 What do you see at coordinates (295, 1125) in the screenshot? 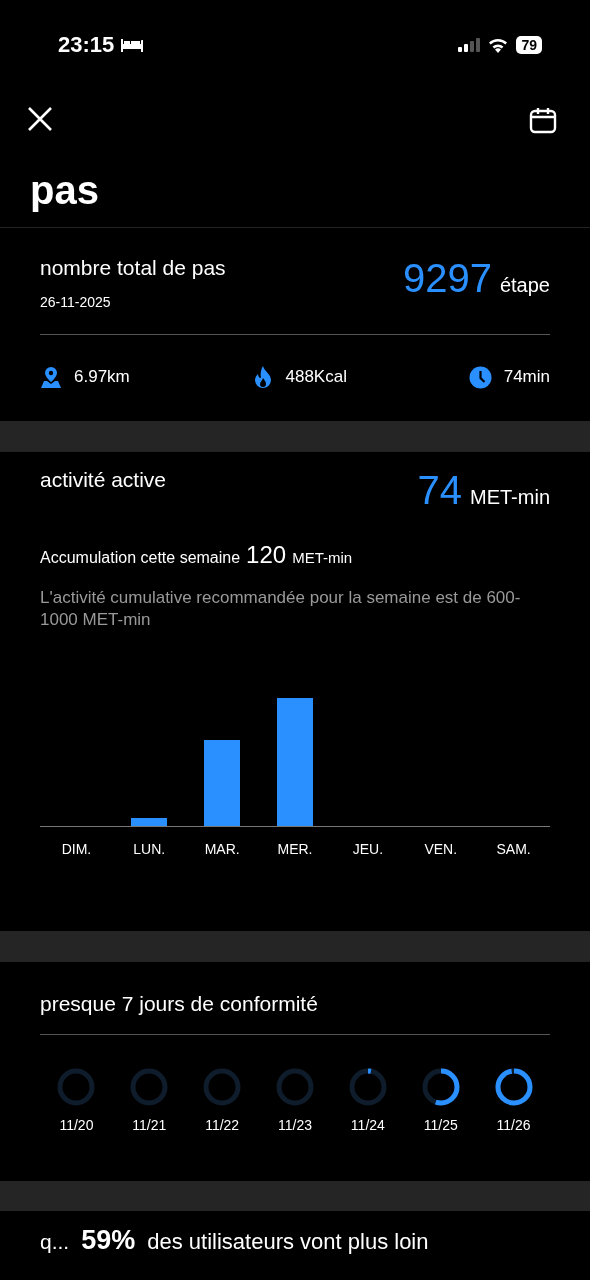
I see `date-label: 11/23` at bounding box center [295, 1125].